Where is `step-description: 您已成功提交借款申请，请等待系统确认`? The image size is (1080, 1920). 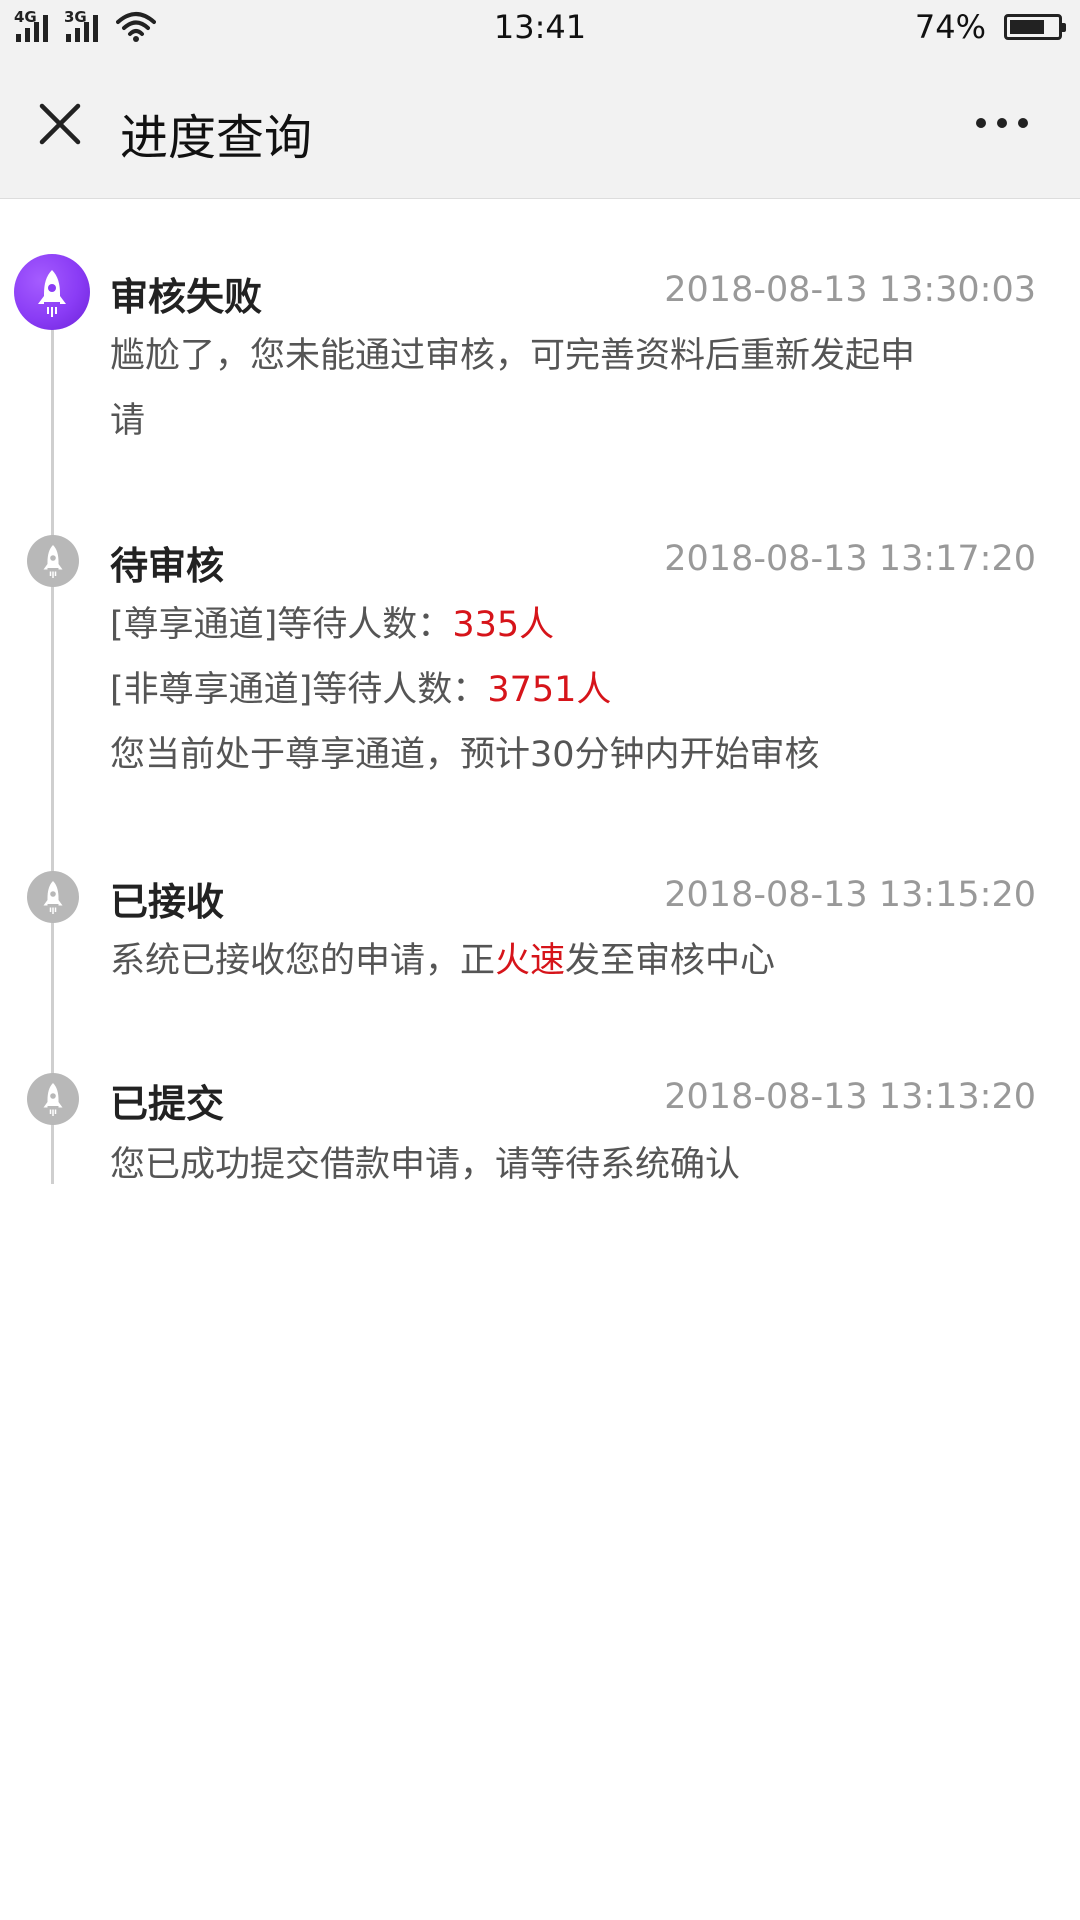
step-description: 您已成功提交借款申请，请等待系统确认 is located at coordinates (560, 1165).